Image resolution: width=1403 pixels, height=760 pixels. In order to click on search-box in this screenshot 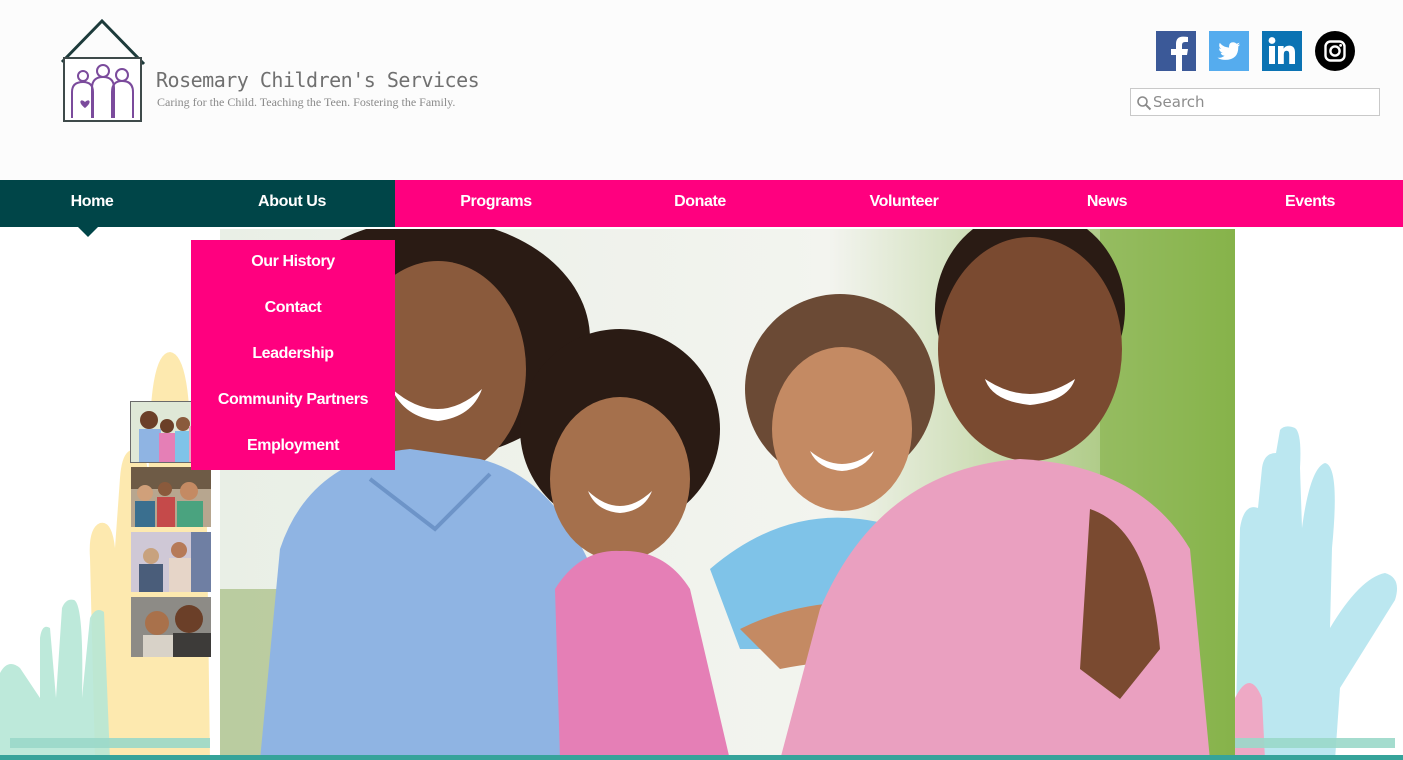, I will do `click(1255, 102)`.